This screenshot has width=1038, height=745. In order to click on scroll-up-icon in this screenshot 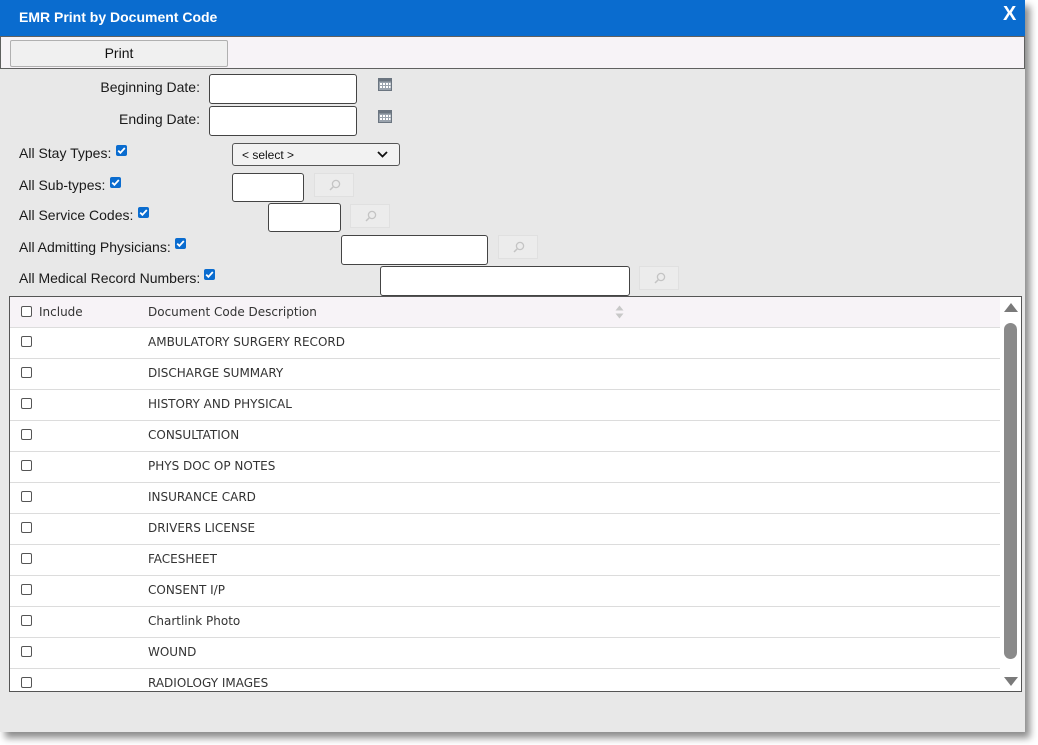, I will do `click(1011, 307)`.